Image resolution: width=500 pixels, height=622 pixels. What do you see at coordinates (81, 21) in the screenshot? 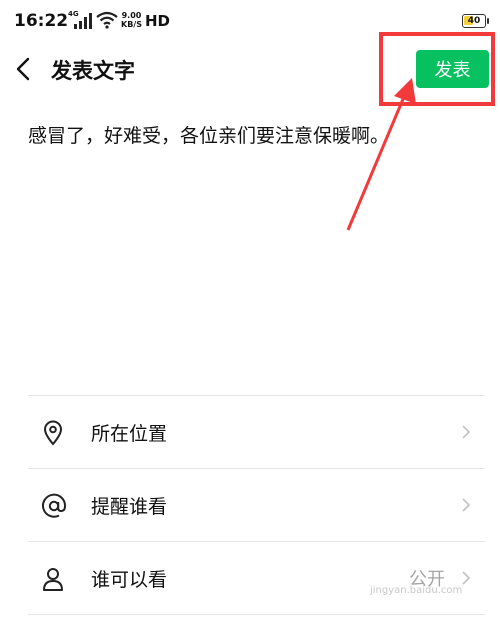
I see `signal-icon: 4G` at bounding box center [81, 21].